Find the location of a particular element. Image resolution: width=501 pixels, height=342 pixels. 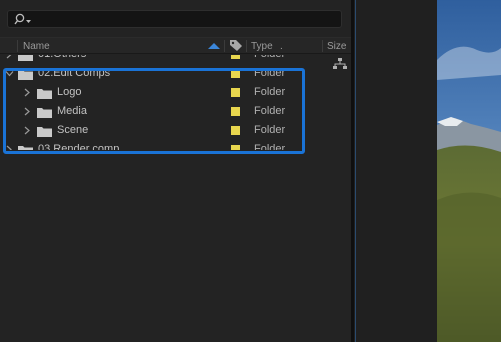

column-header-type-suffix: . is located at coordinates (281, 46).